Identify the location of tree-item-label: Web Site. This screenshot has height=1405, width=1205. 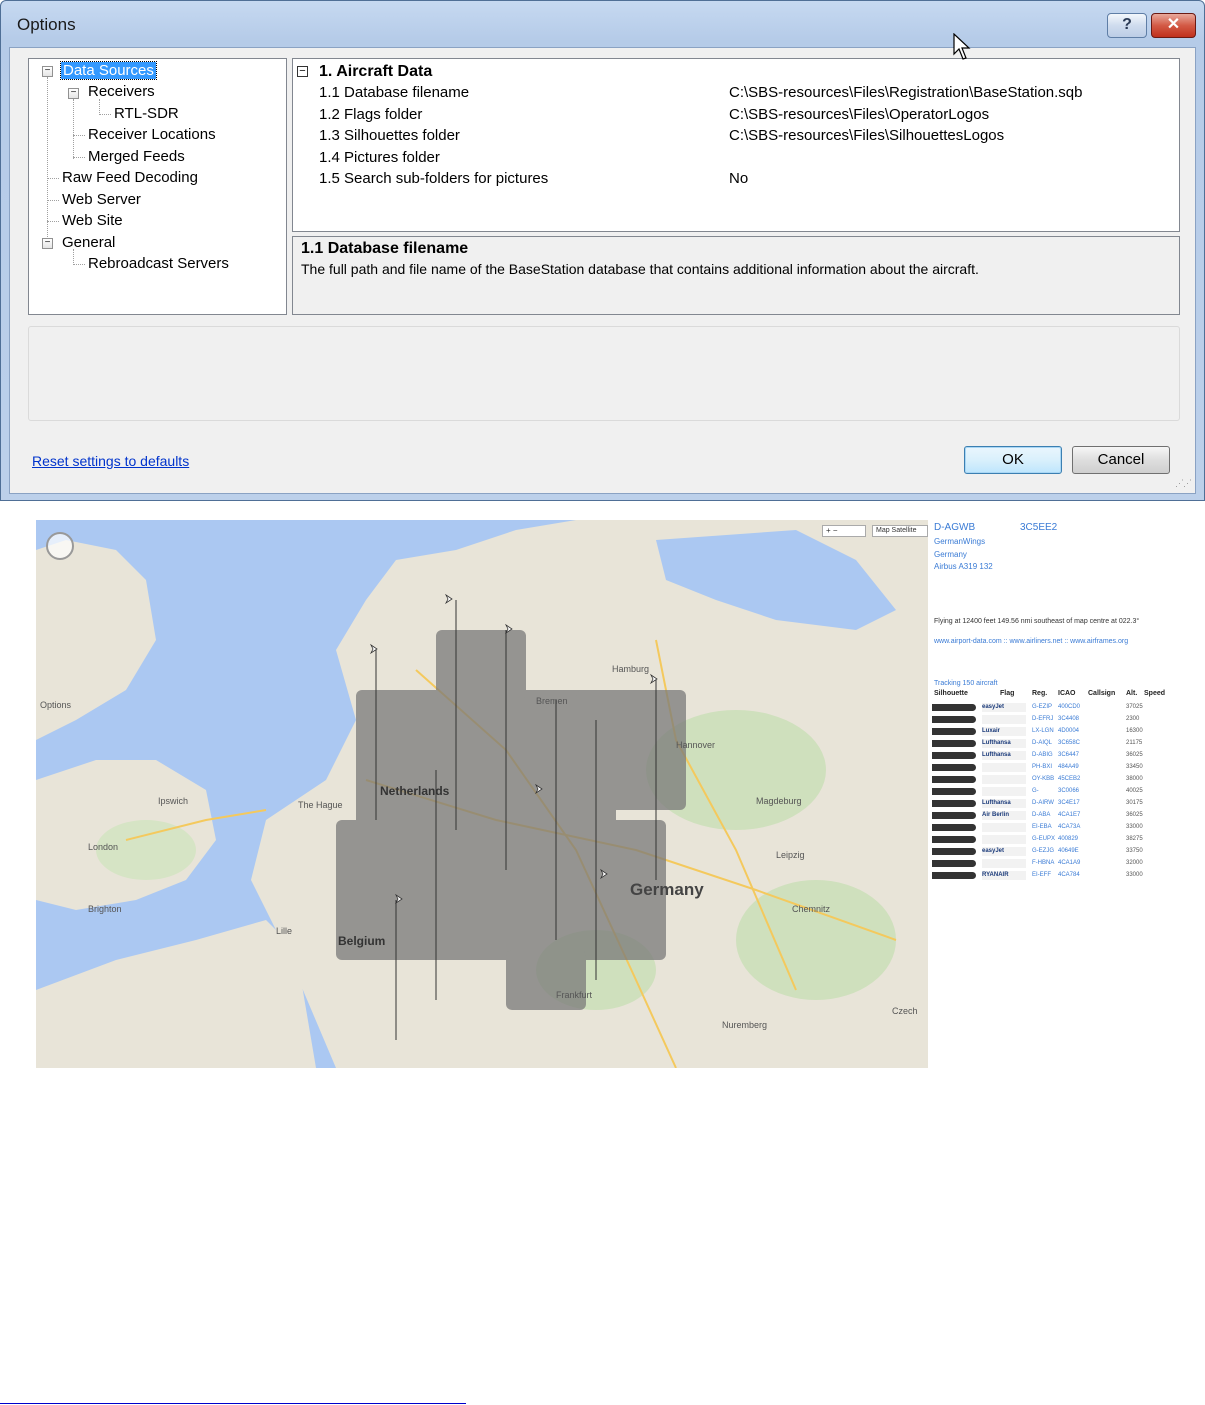
(92, 220).